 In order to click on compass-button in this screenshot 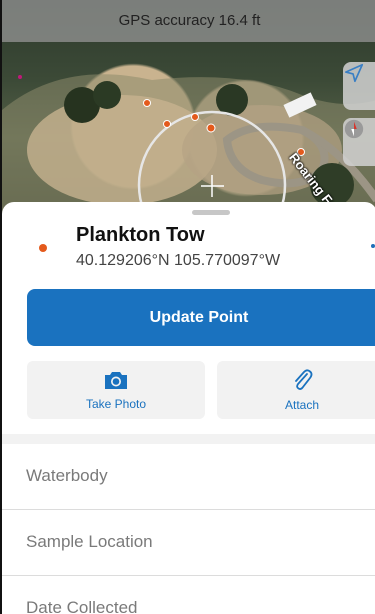, I will do `click(359, 142)`.